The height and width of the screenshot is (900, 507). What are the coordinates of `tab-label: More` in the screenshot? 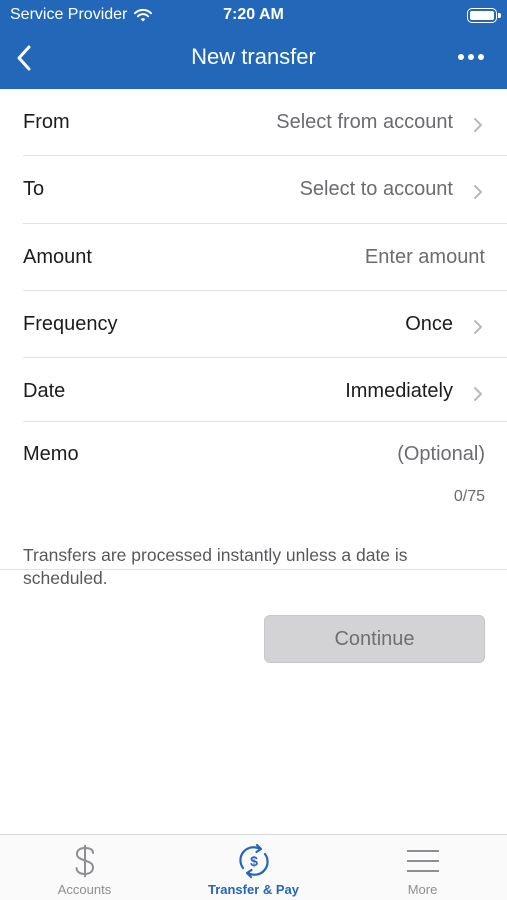 It's located at (422, 889).